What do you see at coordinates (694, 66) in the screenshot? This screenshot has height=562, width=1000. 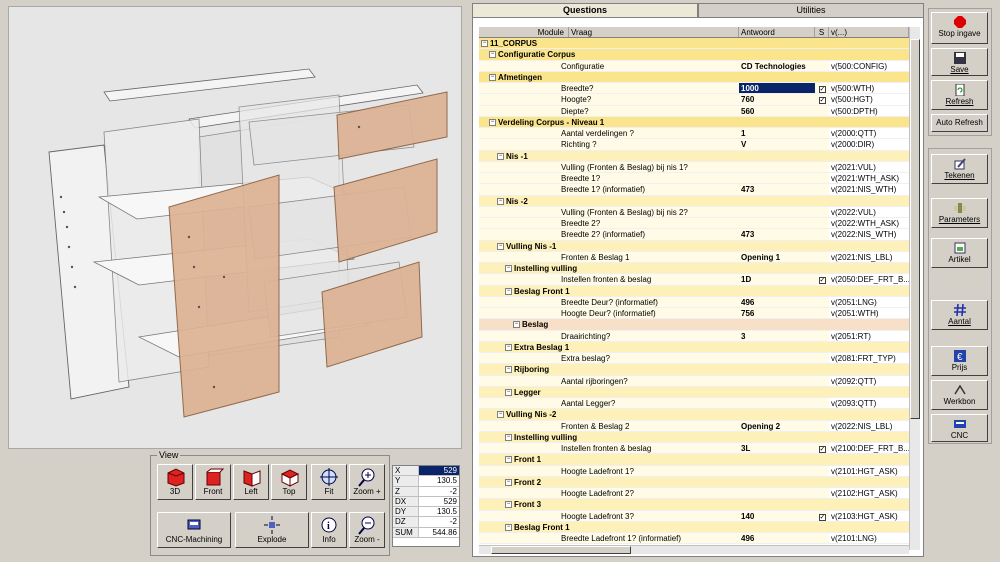 I see `table-row: Configuratie CD Technologies v(500:CONFIG)` at bounding box center [694, 66].